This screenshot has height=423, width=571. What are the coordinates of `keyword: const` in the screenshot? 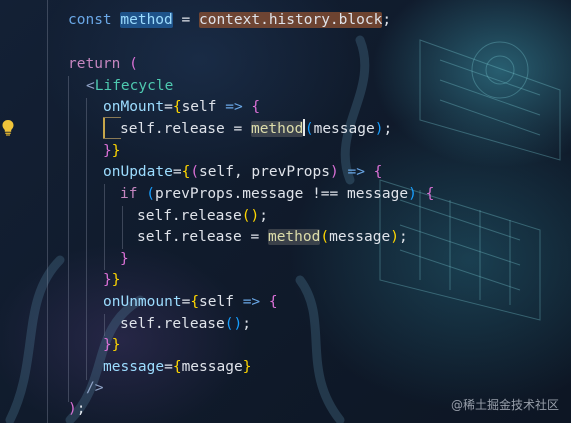 It's located at (90, 20).